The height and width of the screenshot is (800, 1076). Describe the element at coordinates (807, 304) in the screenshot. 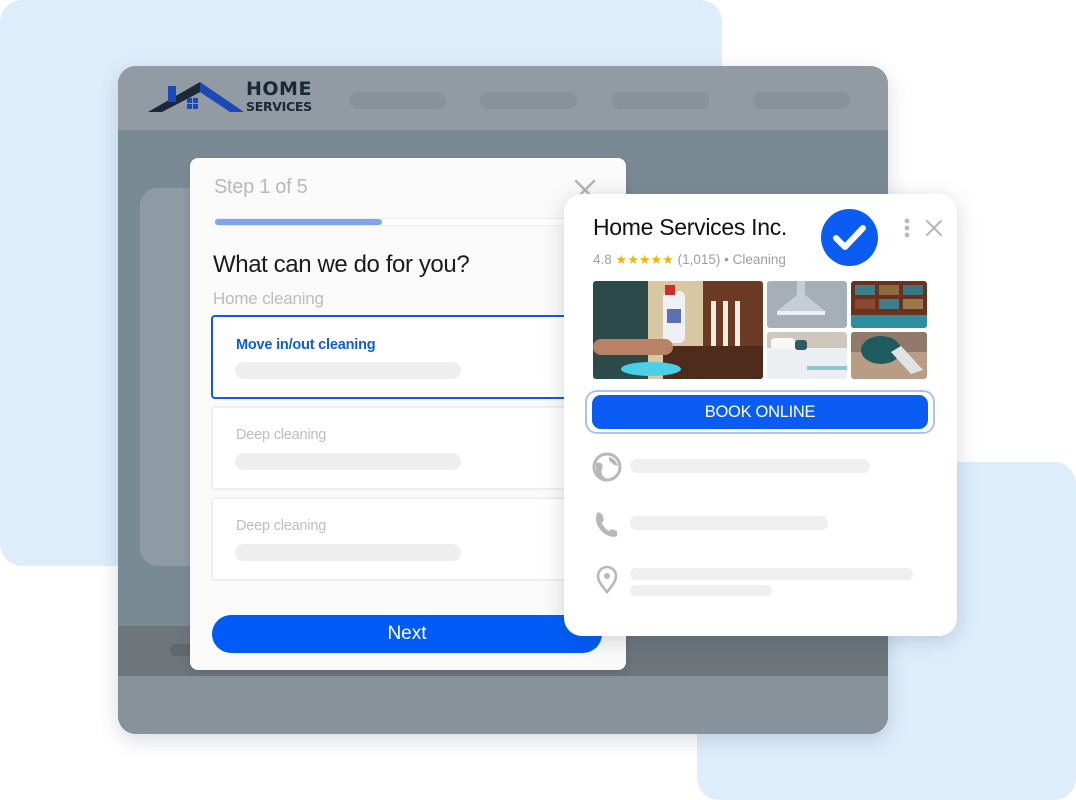

I see `carpet-cleaner-nozzle-photo` at that location.